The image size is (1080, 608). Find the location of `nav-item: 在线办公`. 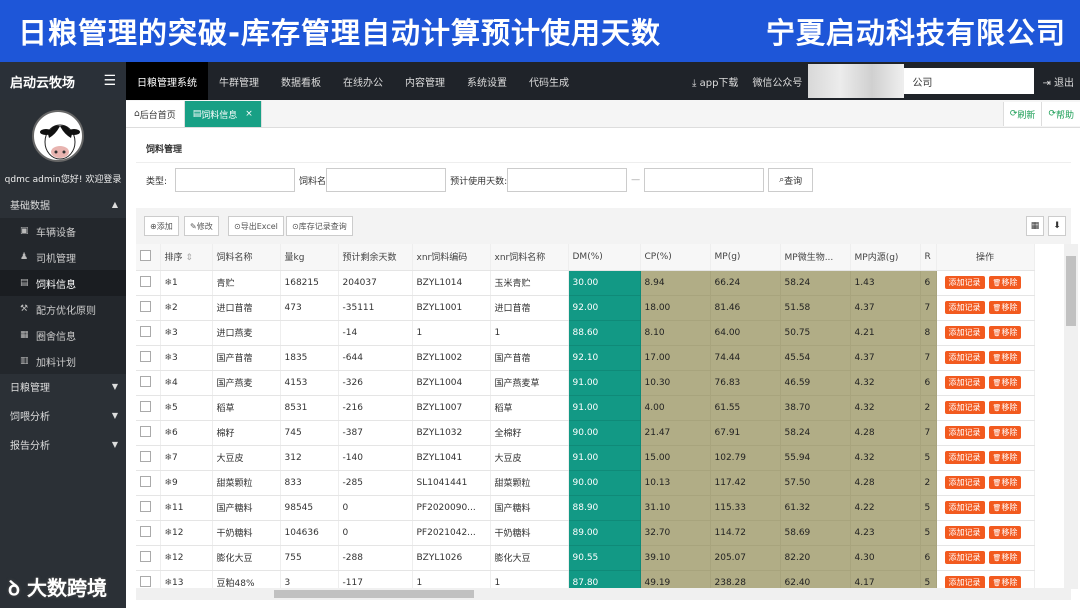

nav-item: 在线办公 is located at coordinates (363, 81).